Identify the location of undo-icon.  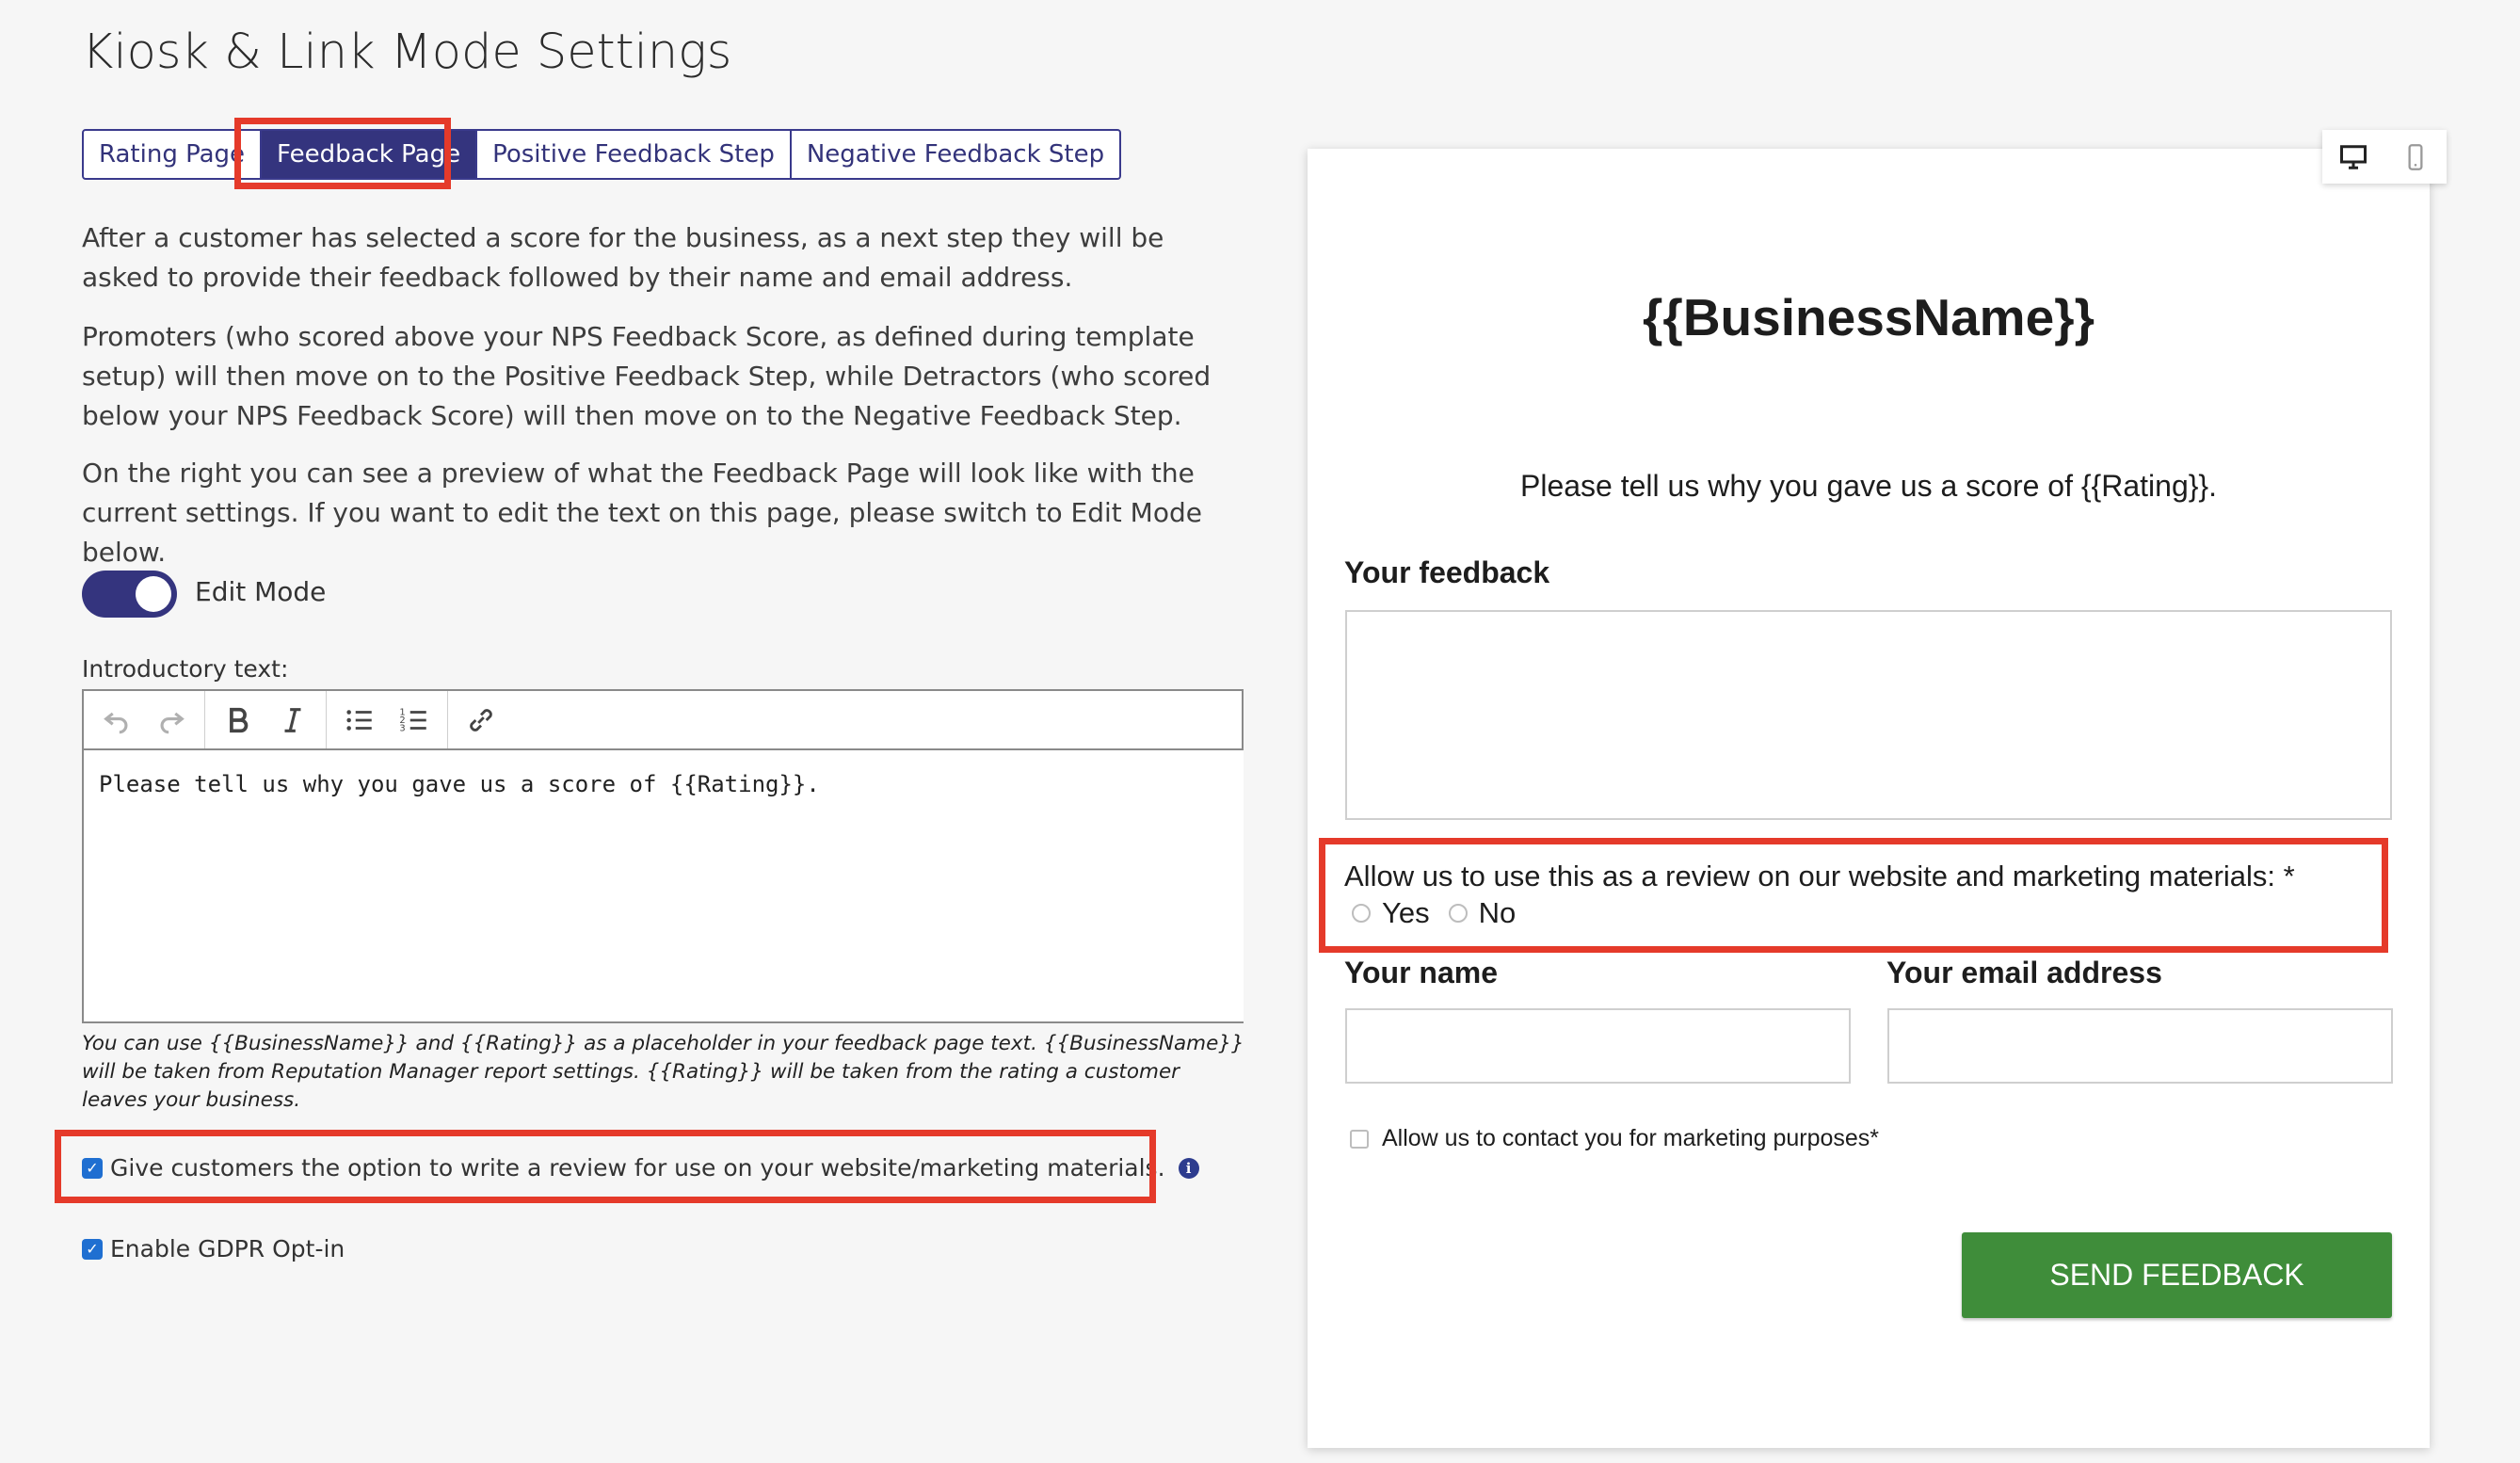
(116, 719).